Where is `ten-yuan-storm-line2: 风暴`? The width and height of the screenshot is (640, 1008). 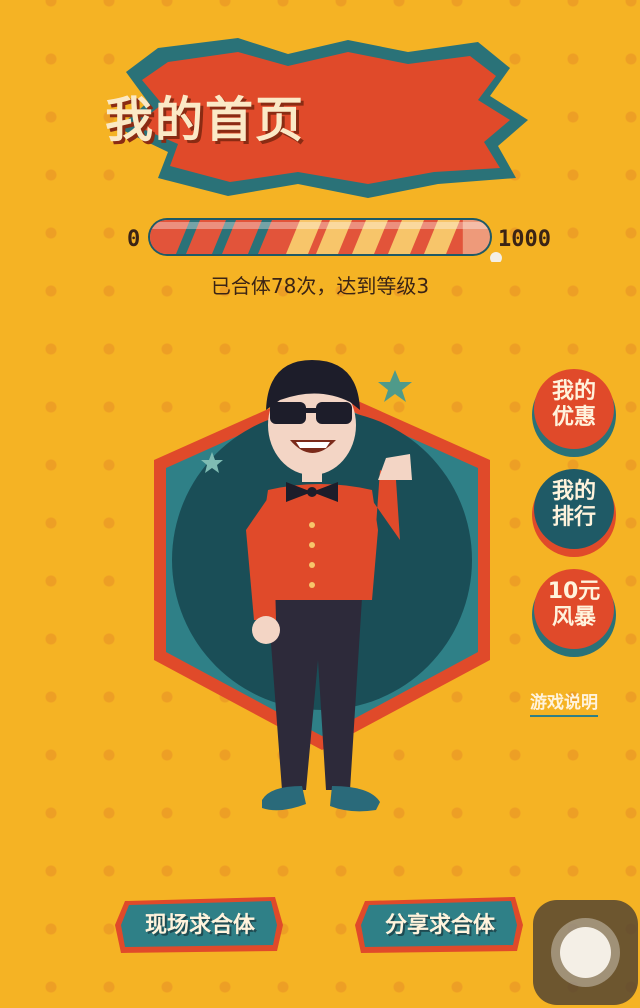 ten-yuan-storm-line2: 风暴 is located at coordinates (573, 617).